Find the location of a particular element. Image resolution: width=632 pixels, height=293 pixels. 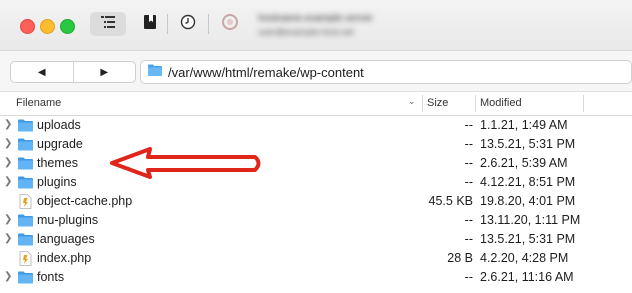

forward-button: ▶ is located at coordinates (104, 72).